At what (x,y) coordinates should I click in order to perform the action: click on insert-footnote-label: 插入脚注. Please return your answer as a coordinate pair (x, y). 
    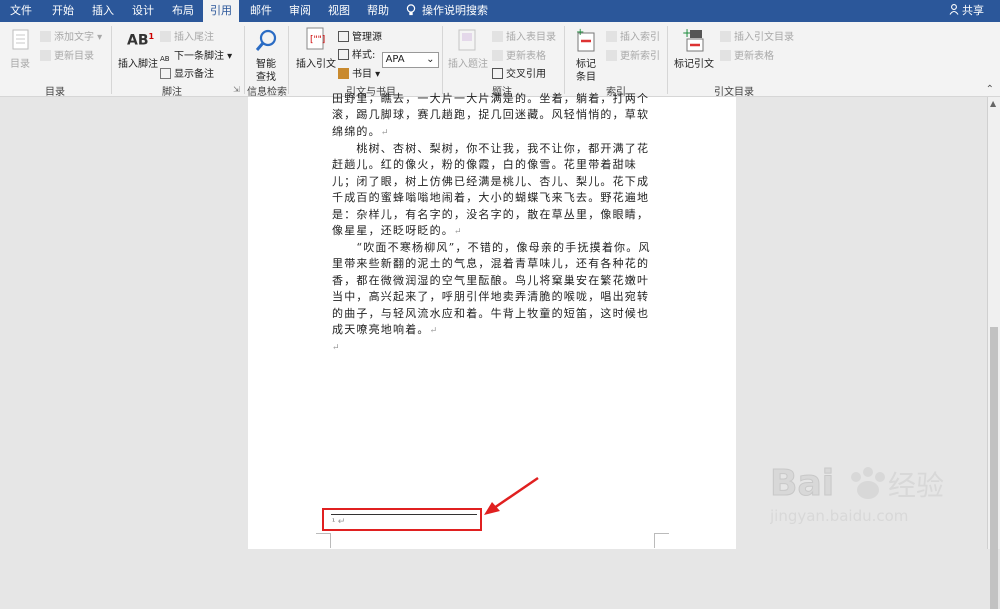
    Looking at the image, I should click on (138, 64).